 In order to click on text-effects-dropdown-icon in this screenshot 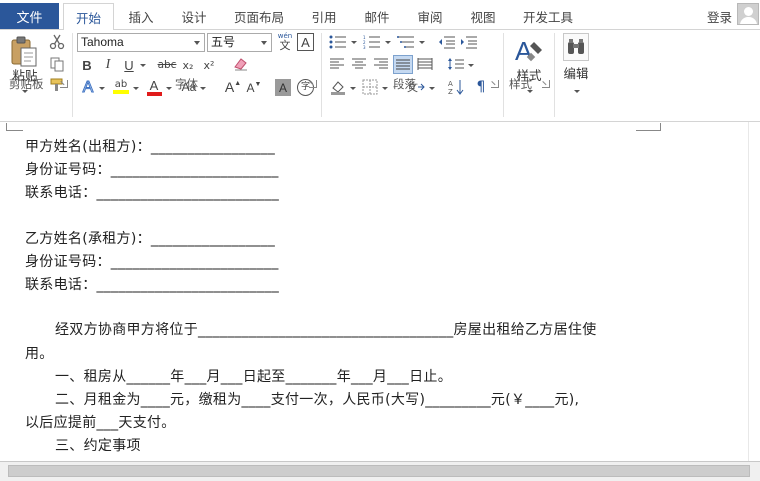, I will do `click(102, 88)`.